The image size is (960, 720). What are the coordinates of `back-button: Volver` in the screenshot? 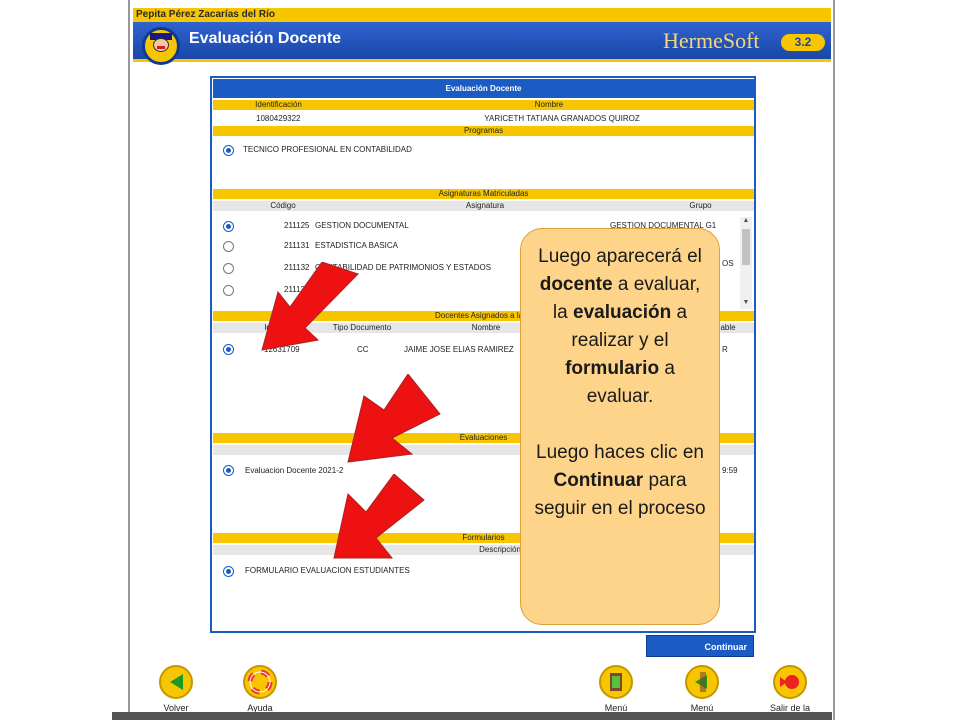 It's located at (176, 689).